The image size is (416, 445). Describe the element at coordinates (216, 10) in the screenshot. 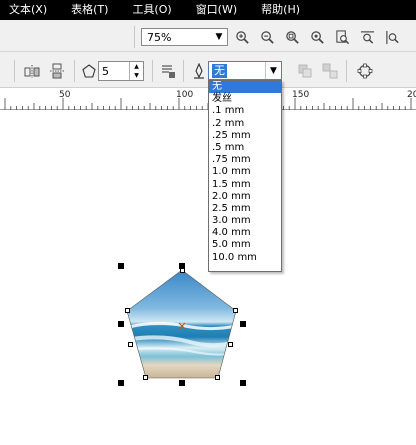

I see `menu-window: 窗口(W)` at that location.